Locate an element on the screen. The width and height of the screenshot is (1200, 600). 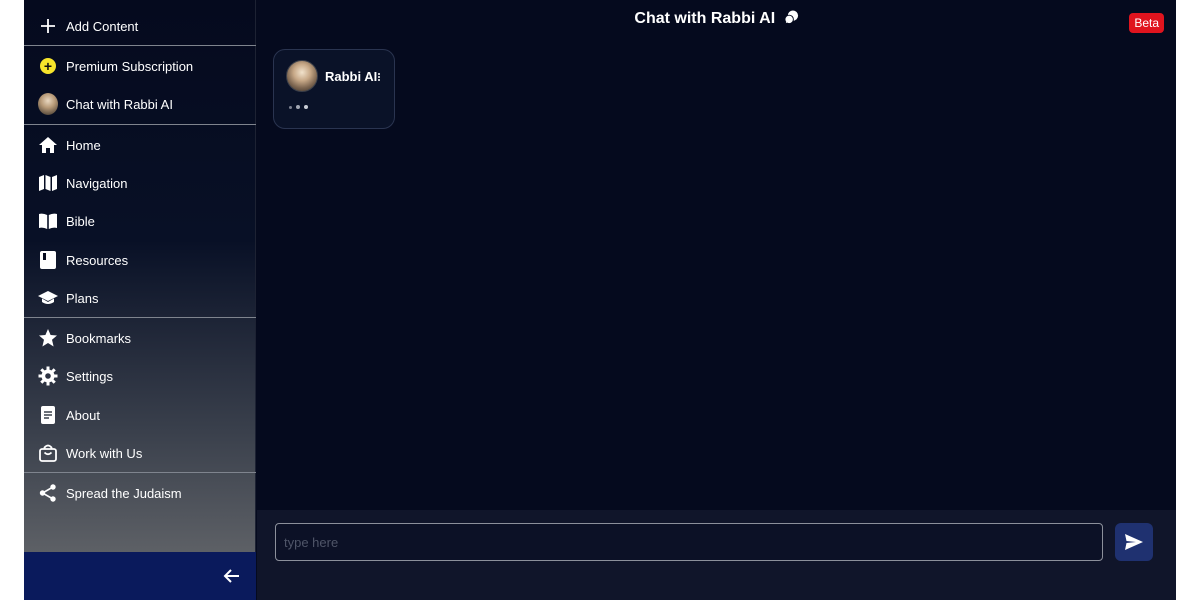
shopping-bag-icon is located at coordinates (48, 453).